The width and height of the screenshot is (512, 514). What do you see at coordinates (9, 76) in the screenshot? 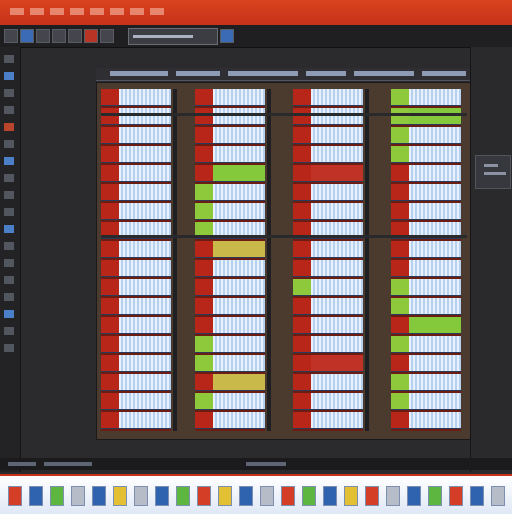
I see `move-icon` at bounding box center [9, 76].